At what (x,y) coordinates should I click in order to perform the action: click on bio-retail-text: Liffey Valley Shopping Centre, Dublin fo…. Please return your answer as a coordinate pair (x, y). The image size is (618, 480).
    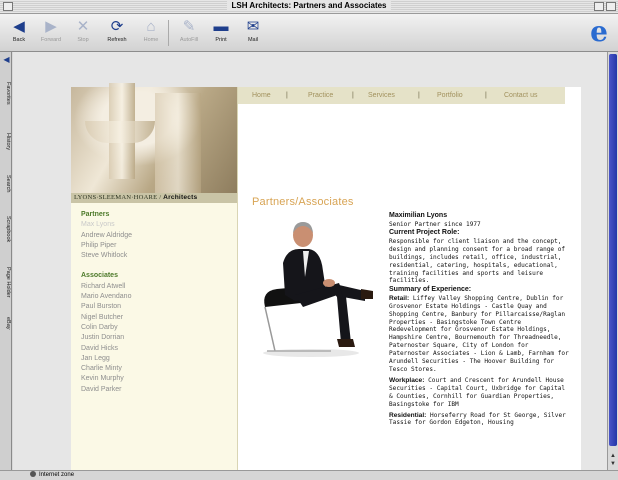
    Looking at the image, I should click on (479, 333).